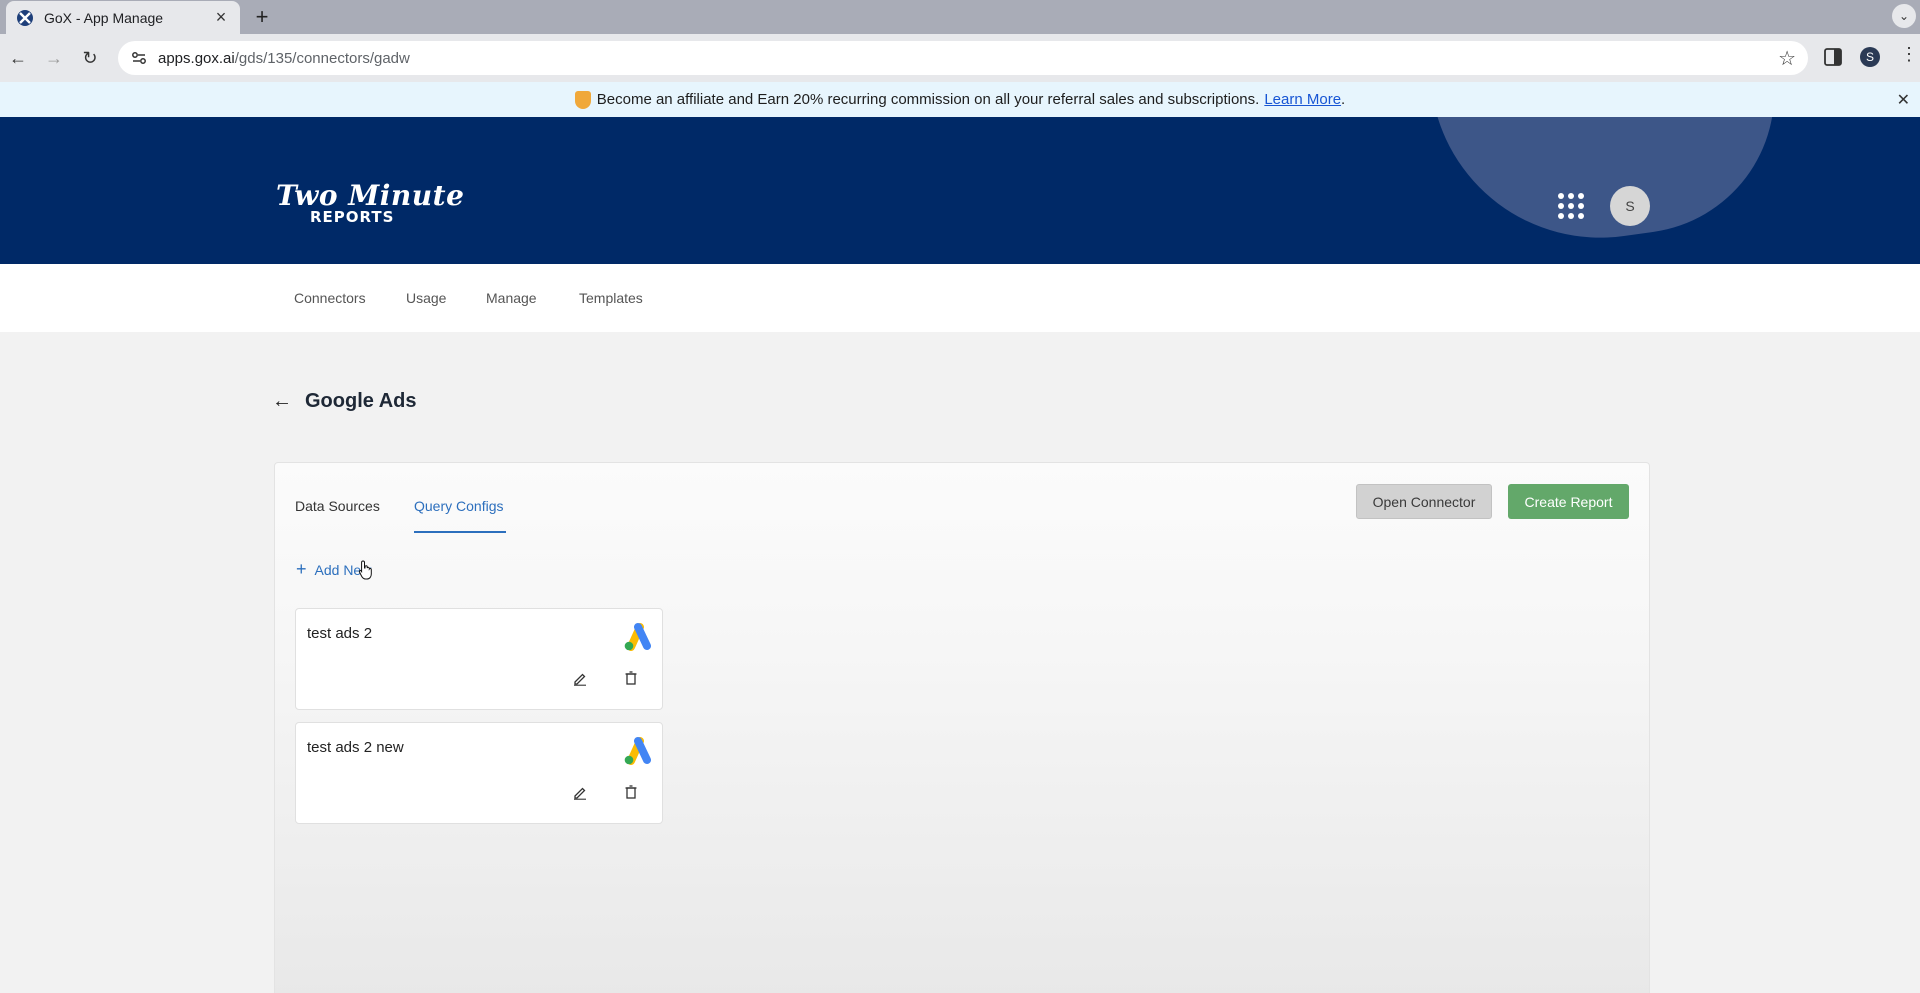 This screenshot has width=1920, height=993. Describe the element at coordinates (361, 401) in the screenshot. I see `page-title: Google Ads` at that location.